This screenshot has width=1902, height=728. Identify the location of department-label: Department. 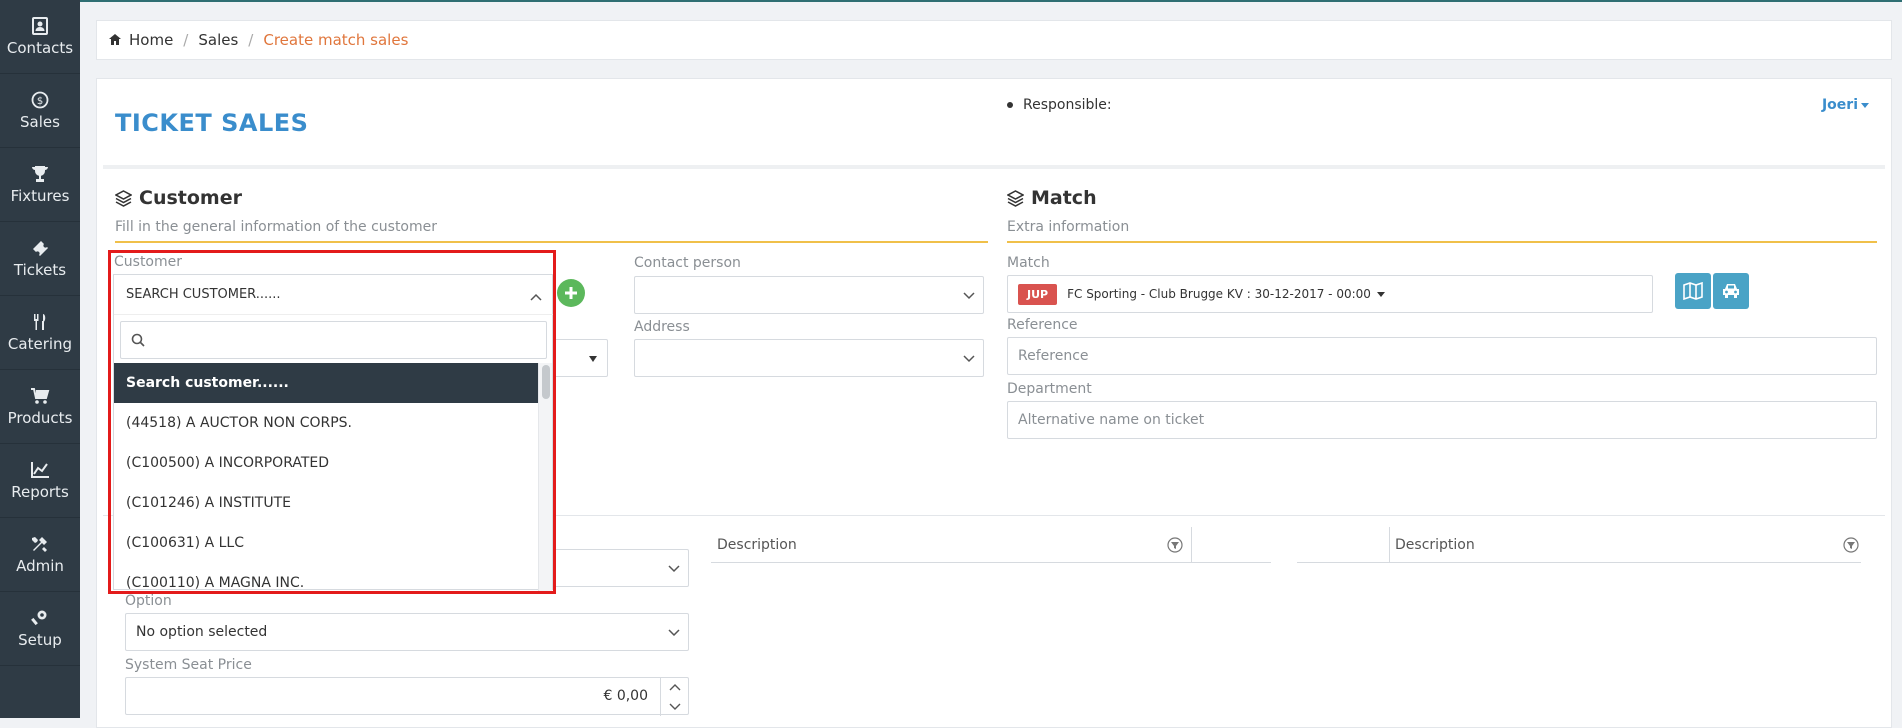
(1049, 389).